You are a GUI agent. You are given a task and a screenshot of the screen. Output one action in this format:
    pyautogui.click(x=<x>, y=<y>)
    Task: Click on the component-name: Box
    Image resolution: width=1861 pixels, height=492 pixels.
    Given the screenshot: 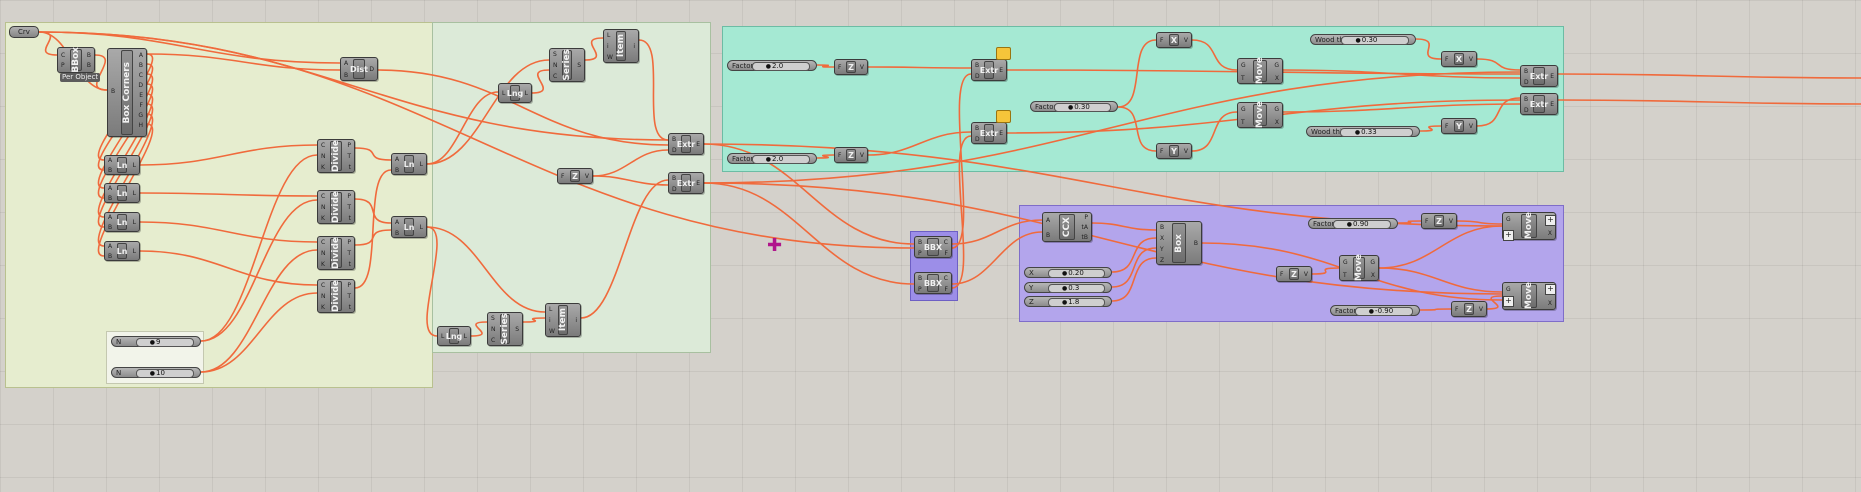 What is the action you would take?
    pyautogui.click(x=1179, y=243)
    